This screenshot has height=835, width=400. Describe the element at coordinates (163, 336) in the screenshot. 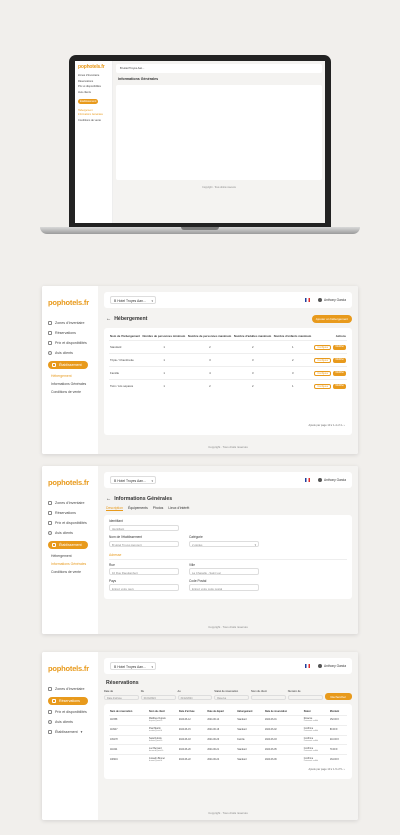

I see `column-header: Nombre de personnes minimum` at that location.